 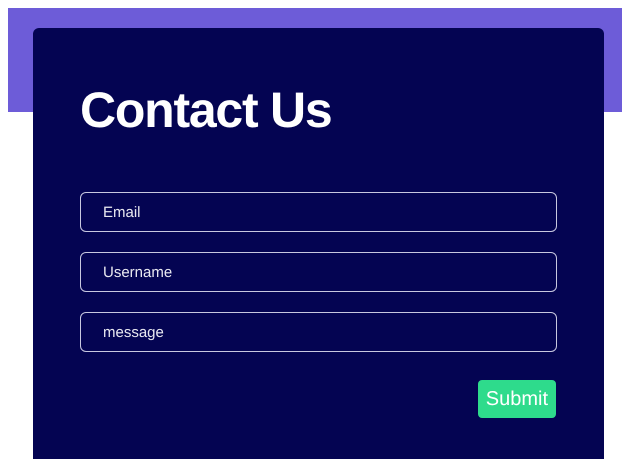 What do you see at coordinates (318, 332) in the screenshot?
I see `text-field: message` at bounding box center [318, 332].